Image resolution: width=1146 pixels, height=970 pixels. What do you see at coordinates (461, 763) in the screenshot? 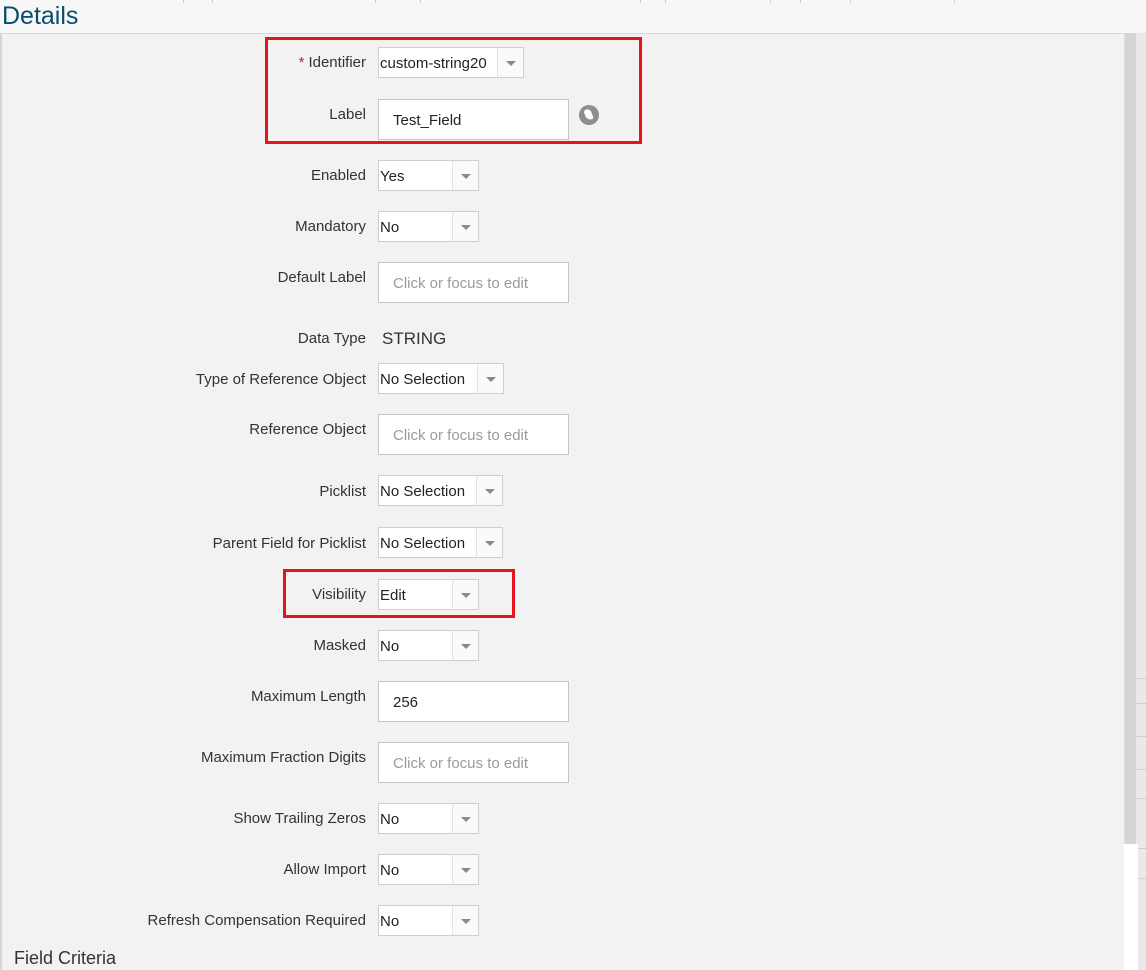
I see `maximum-fraction-digits-placeholder: Click or focus to edit` at bounding box center [461, 763].